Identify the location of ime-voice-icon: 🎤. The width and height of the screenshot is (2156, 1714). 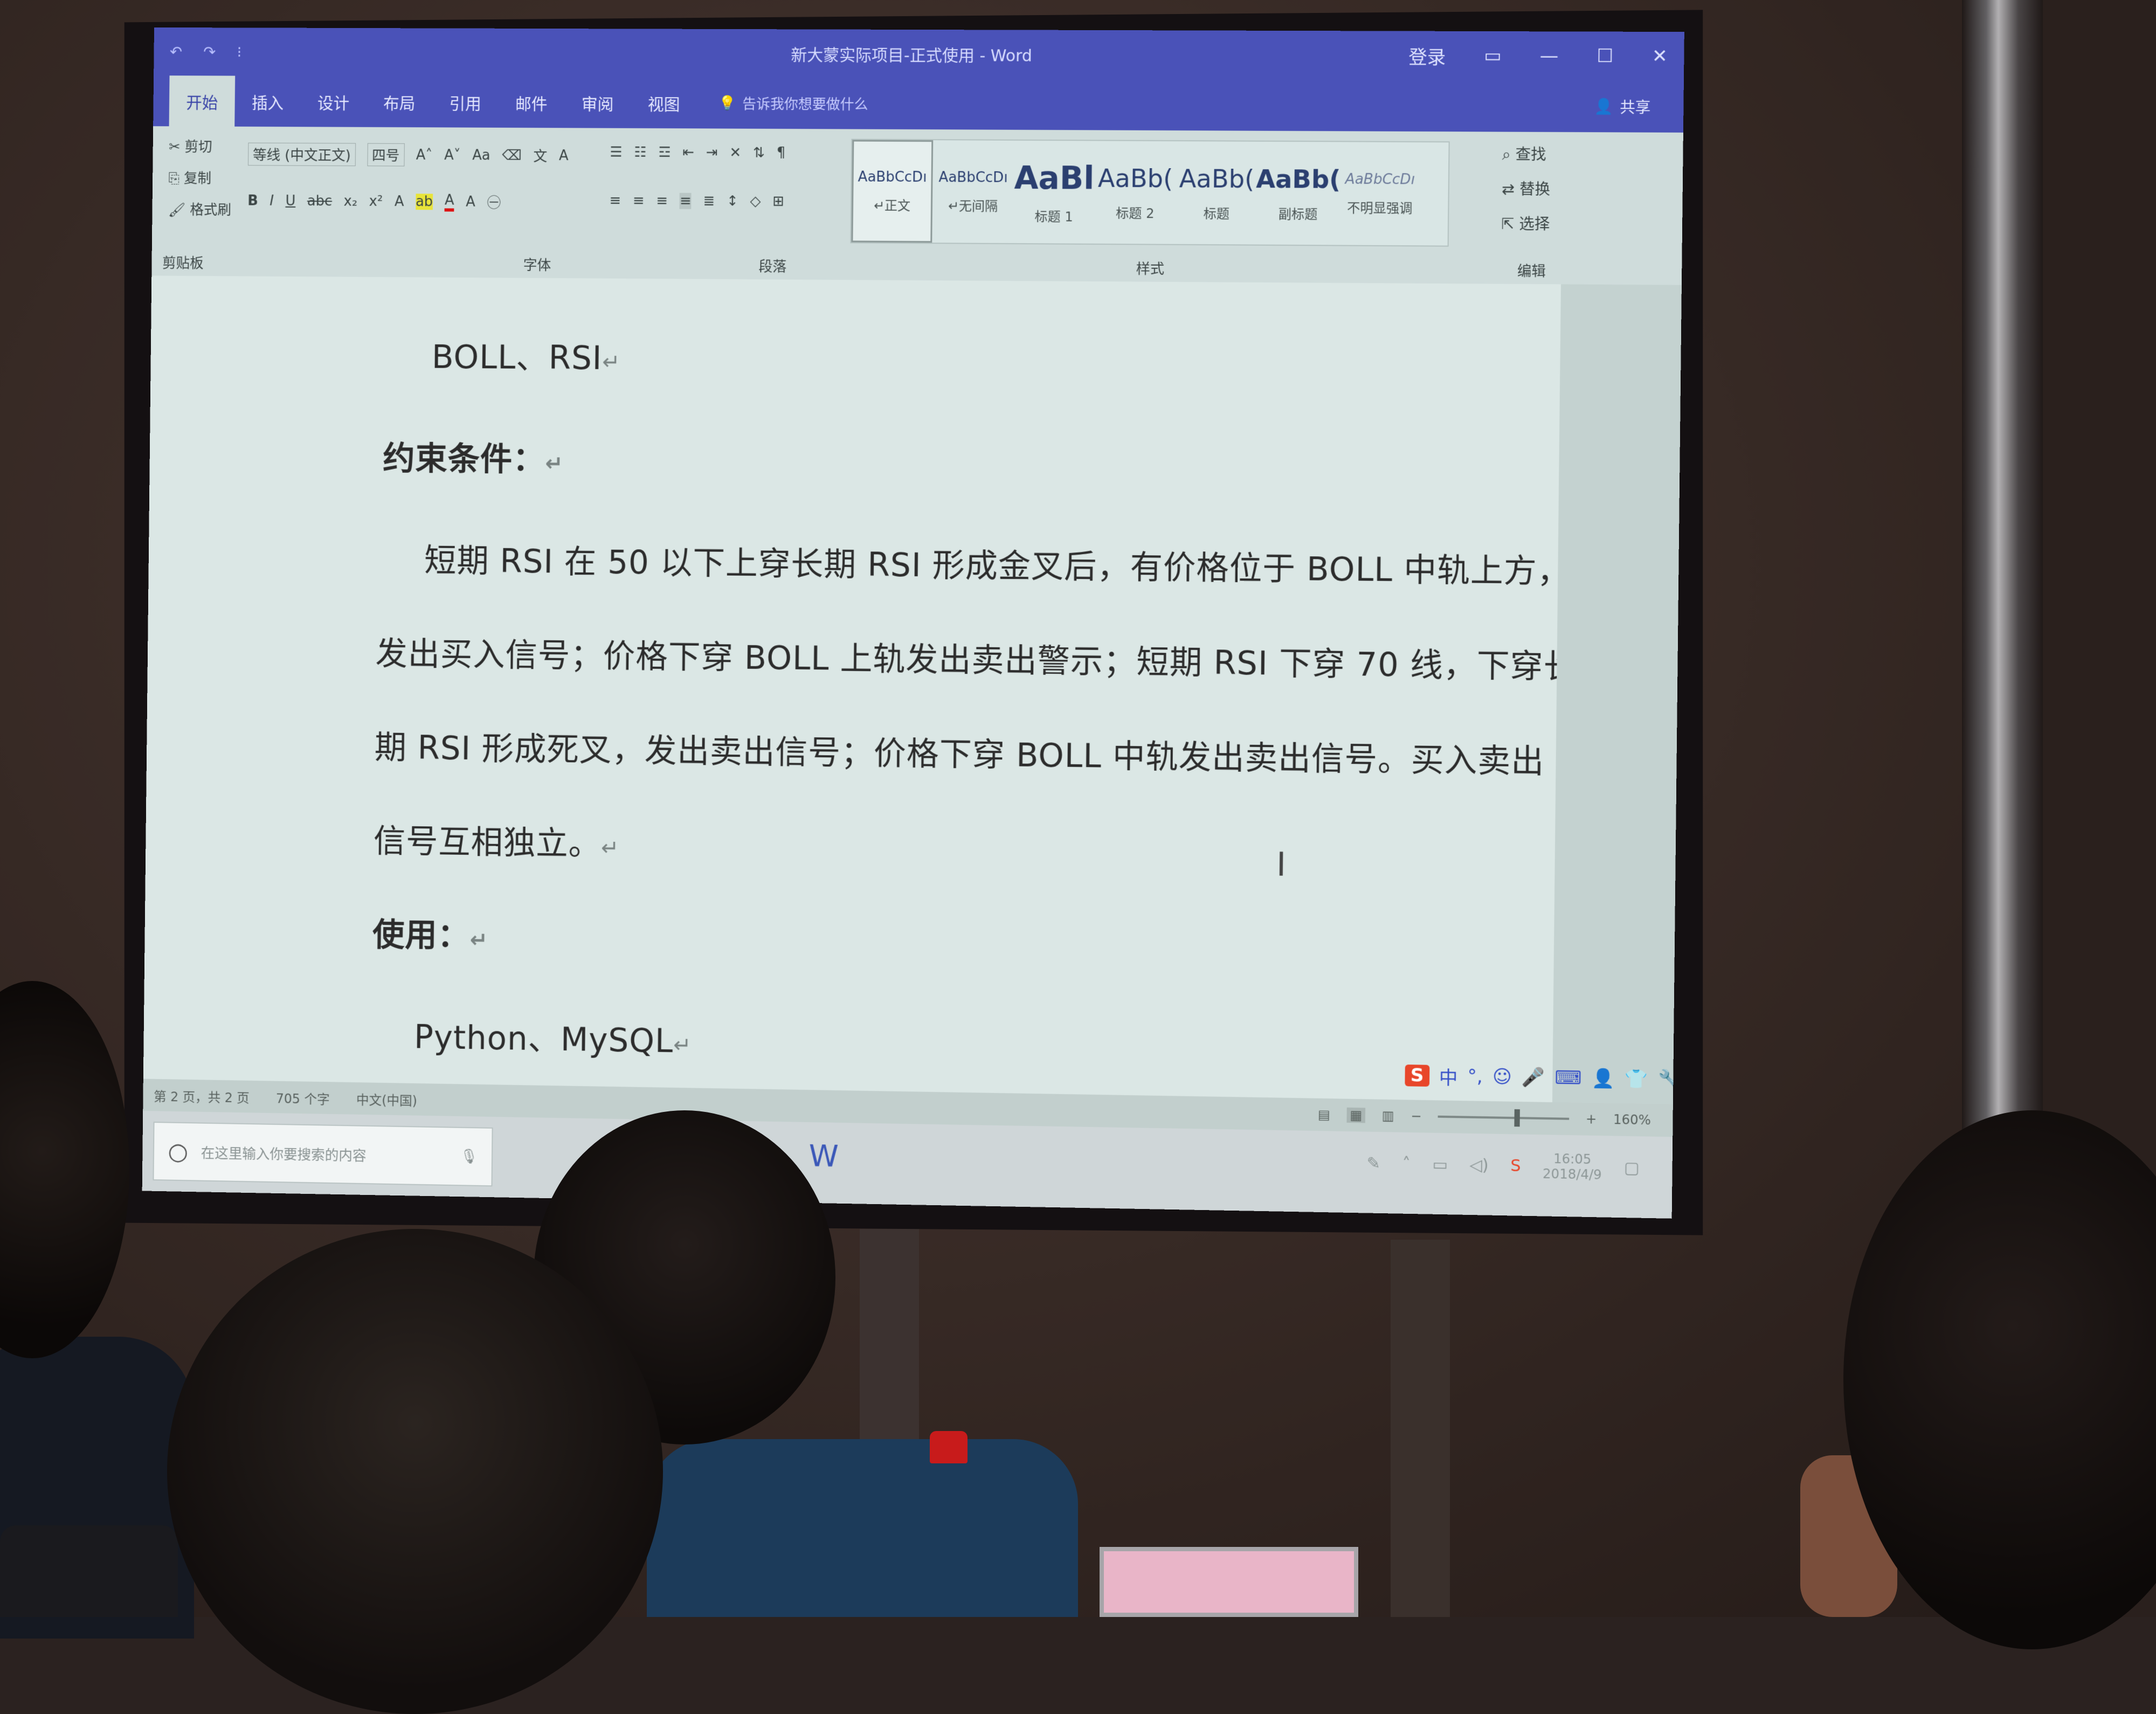
(1533, 1078).